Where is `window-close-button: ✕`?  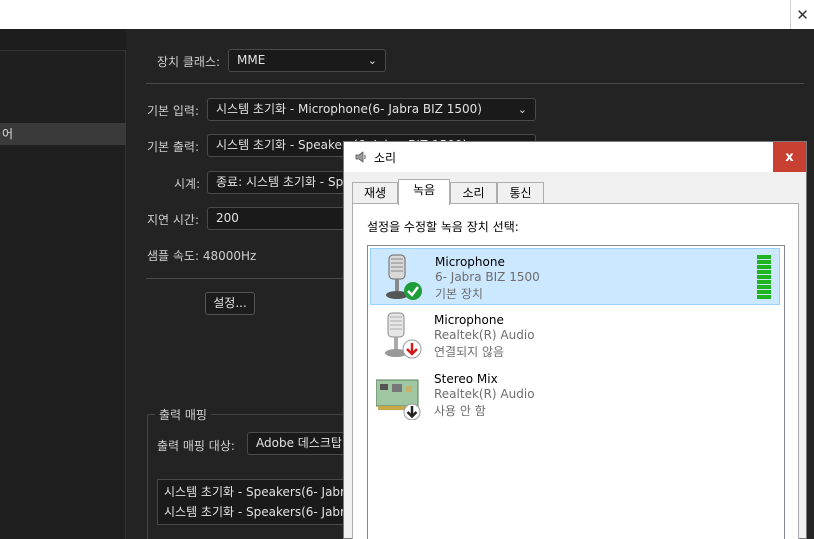 window-close-button: ✕ is located at coordinates (802, 14).